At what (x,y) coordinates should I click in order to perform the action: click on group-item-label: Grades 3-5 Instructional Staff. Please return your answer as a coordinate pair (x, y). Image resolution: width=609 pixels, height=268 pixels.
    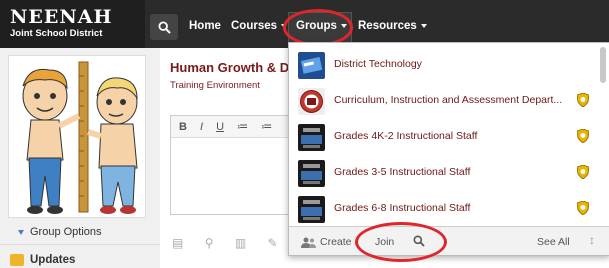
    Looking at the image, I should click on (402, 172).